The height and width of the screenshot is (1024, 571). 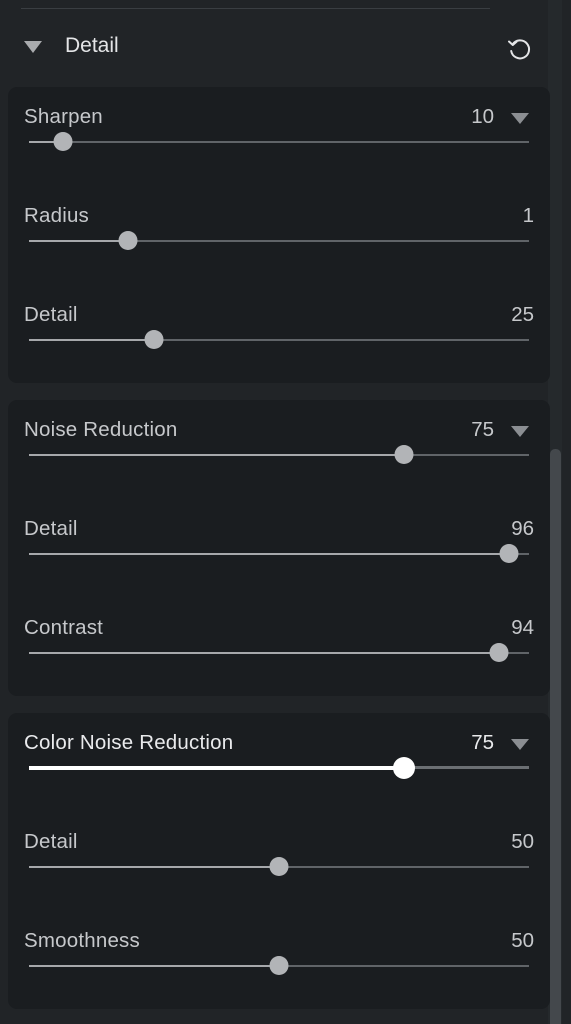 What do you see at coordinates (482, 117) in the screenshot?
I see `slider-value: 10` at bounding box center [482, 117].